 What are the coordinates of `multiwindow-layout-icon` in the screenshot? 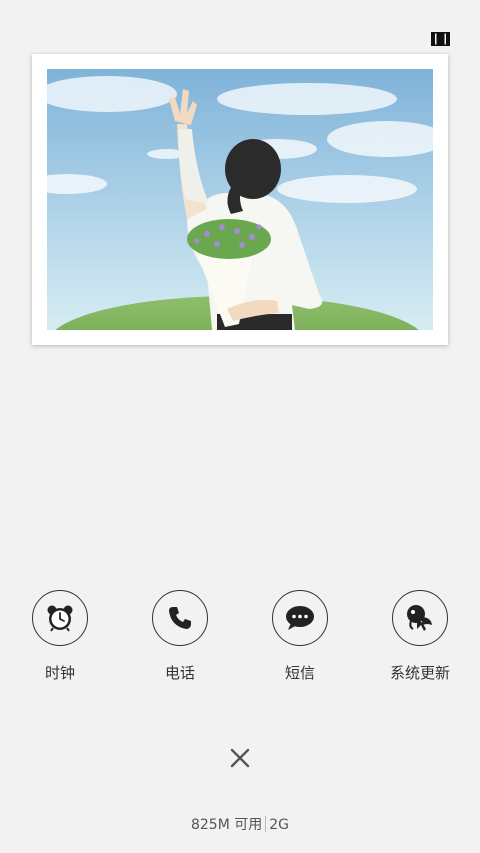 It's located at (440, 38).